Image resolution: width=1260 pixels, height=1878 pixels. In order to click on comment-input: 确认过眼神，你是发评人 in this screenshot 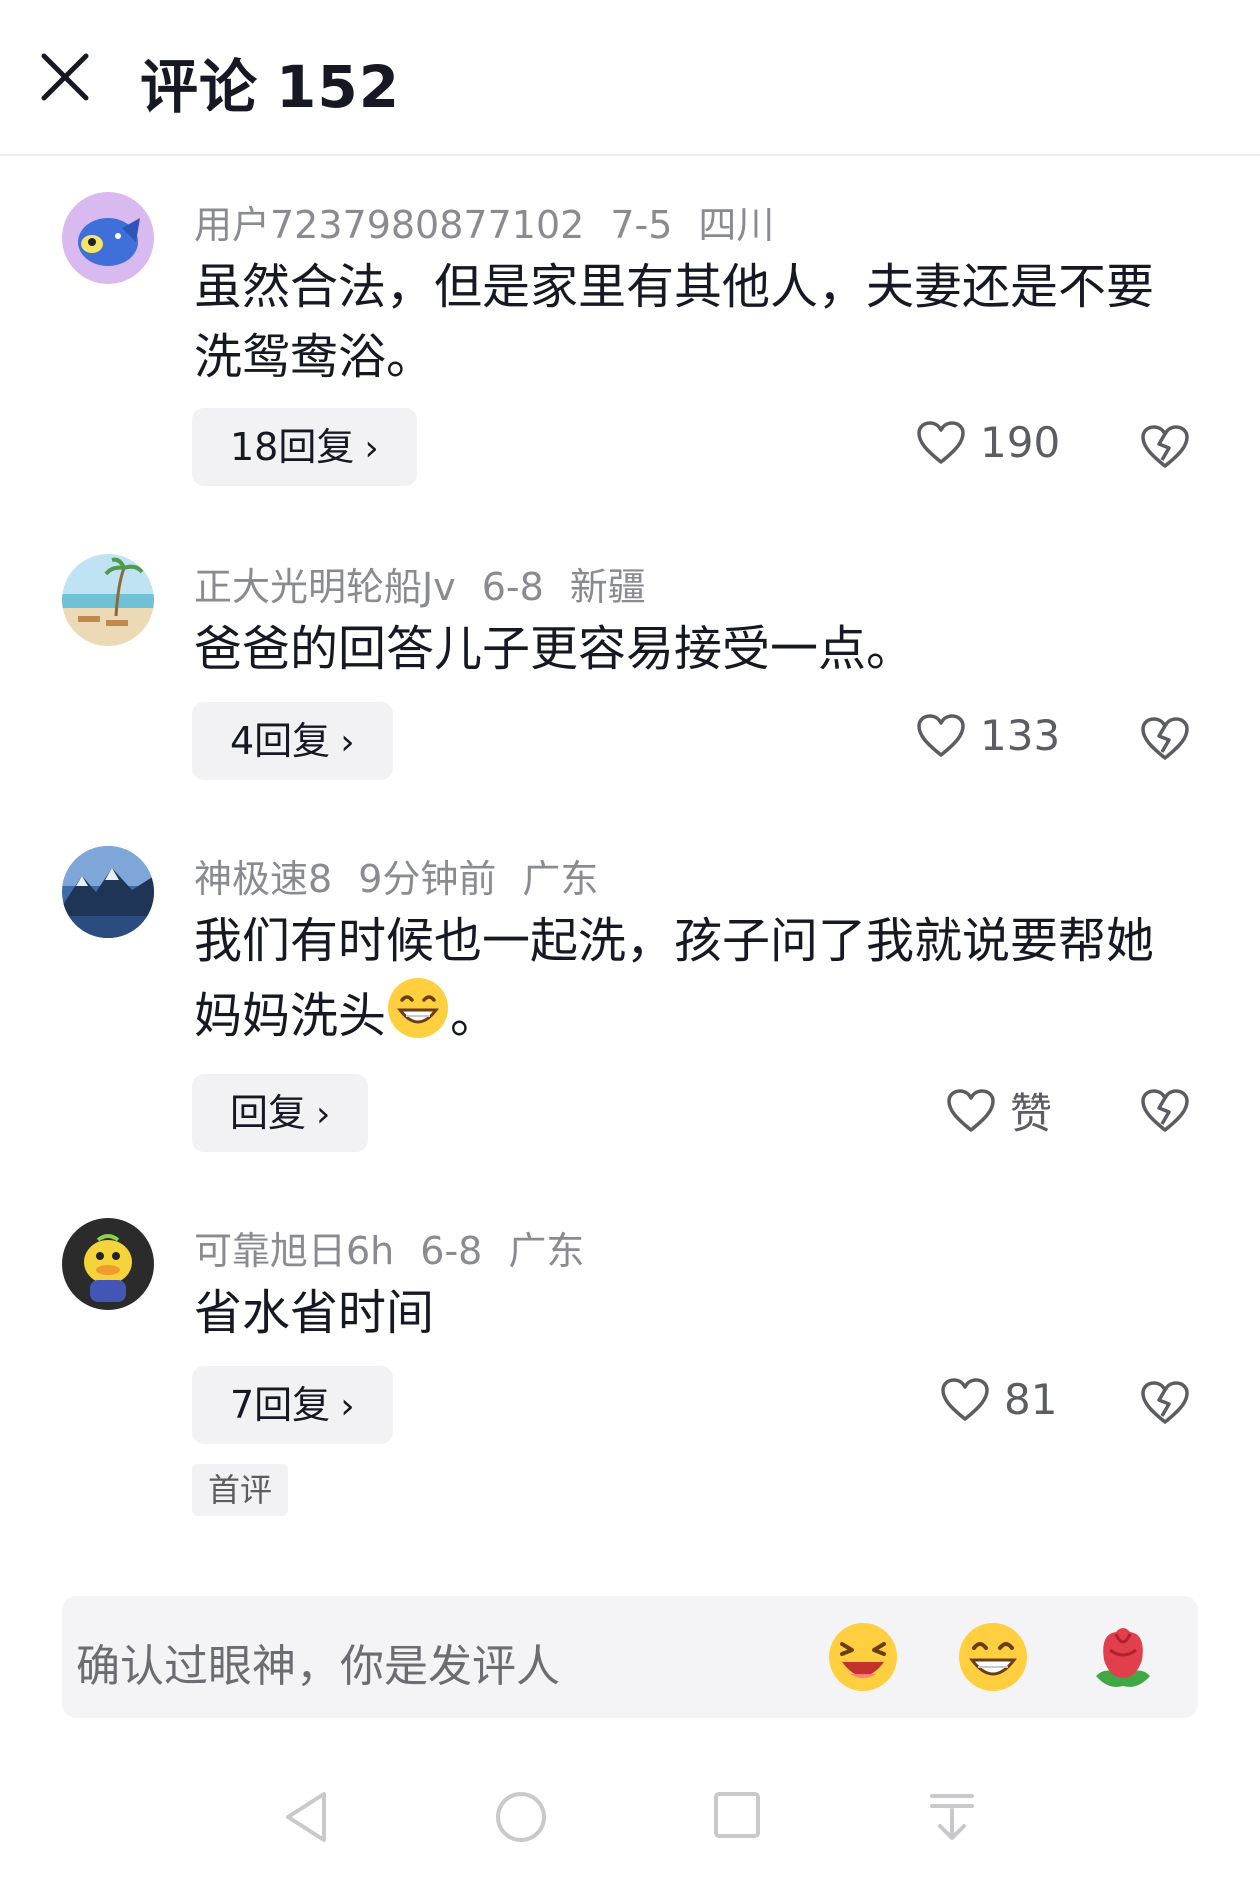, I will do `click(318, 1662)`.